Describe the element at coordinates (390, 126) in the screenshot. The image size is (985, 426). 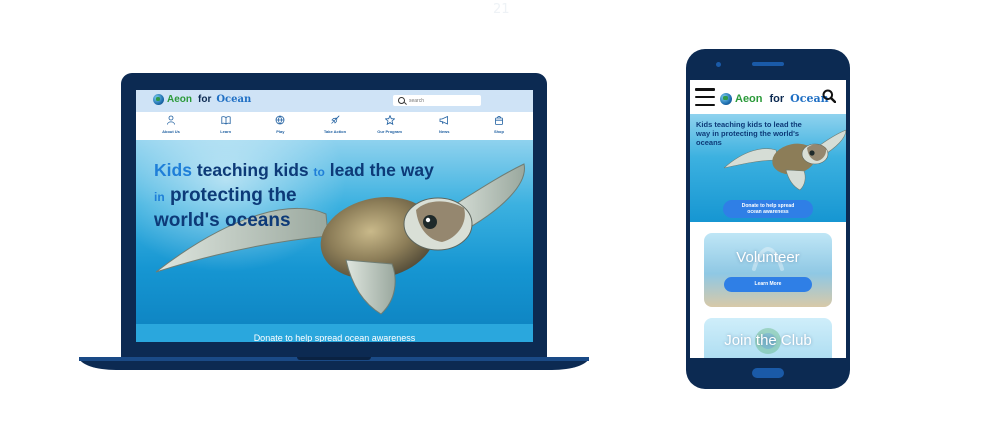
I see `nav-item-our-program: Our Program` at that location.